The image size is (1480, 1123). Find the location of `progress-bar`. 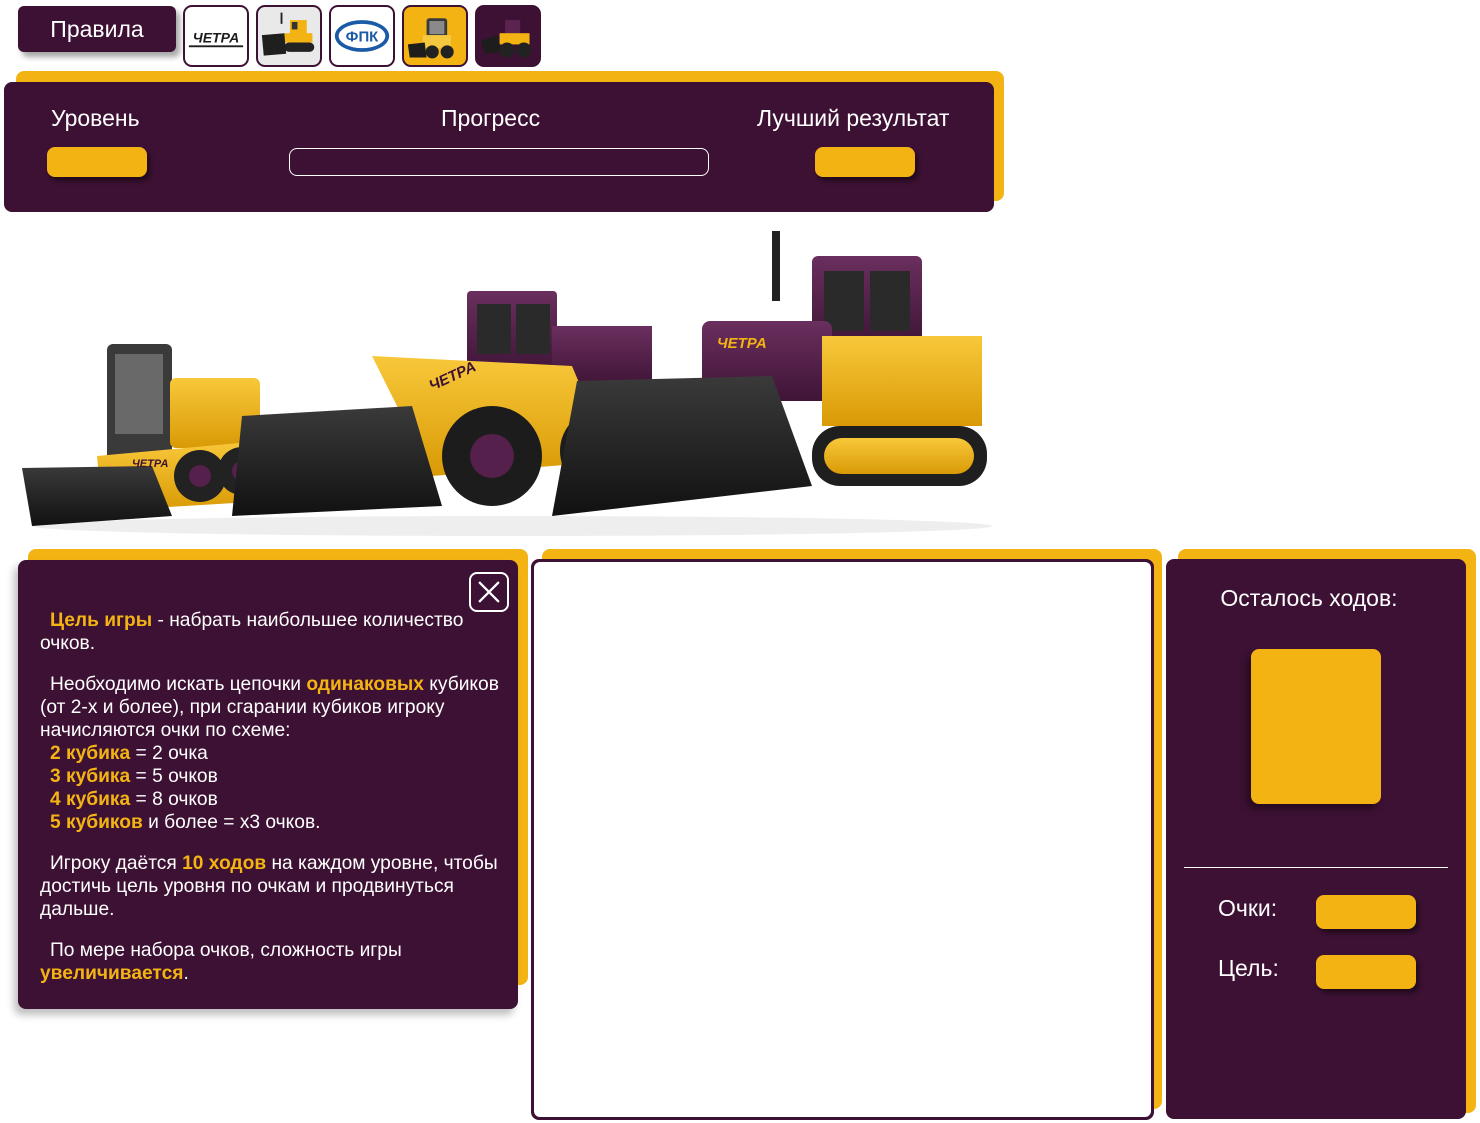

progress-bar is located at coordinates (499, 162).